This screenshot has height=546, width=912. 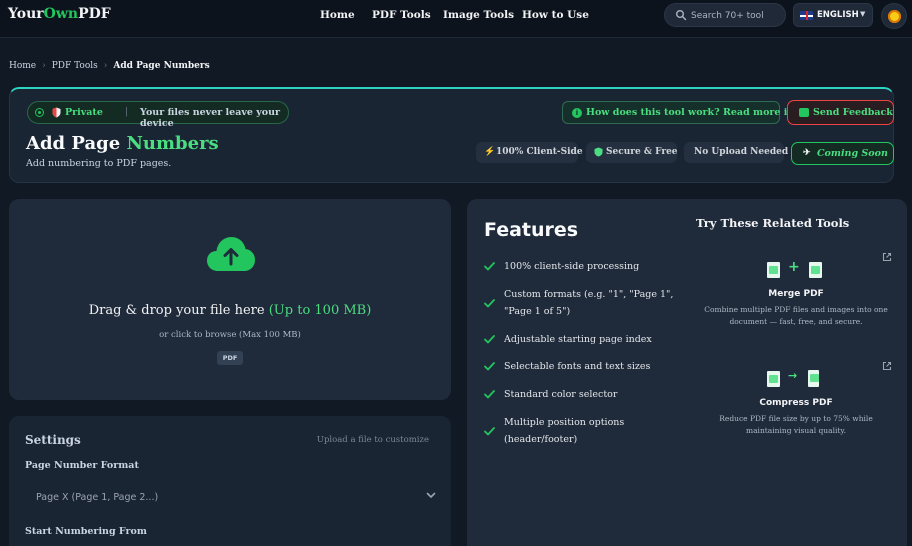 What do you see at coordinates (804, 112) in the screenshot?
I see `chat-bubble-icon` at bounding box center [804, 112].